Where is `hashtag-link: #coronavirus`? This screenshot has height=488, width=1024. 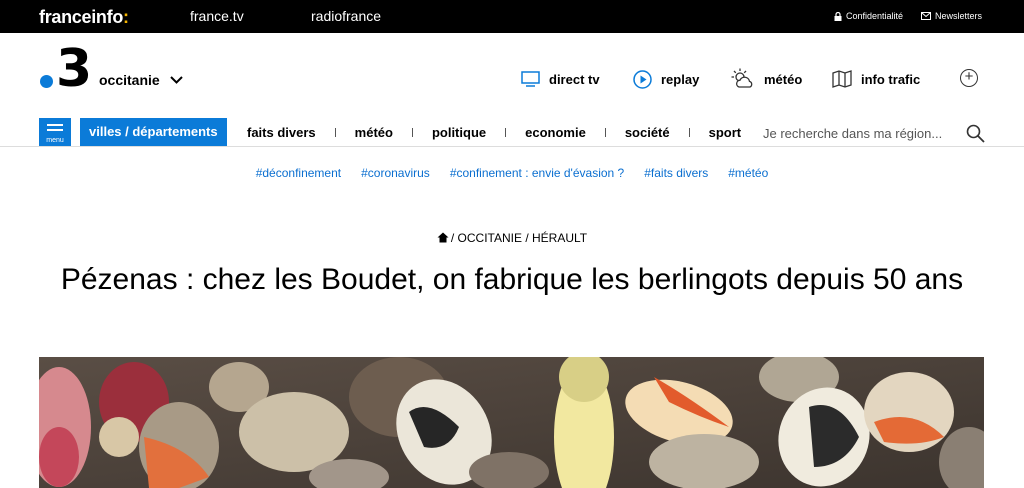
hashtag-link: #coronavirus is located at coordinates (395, 173).